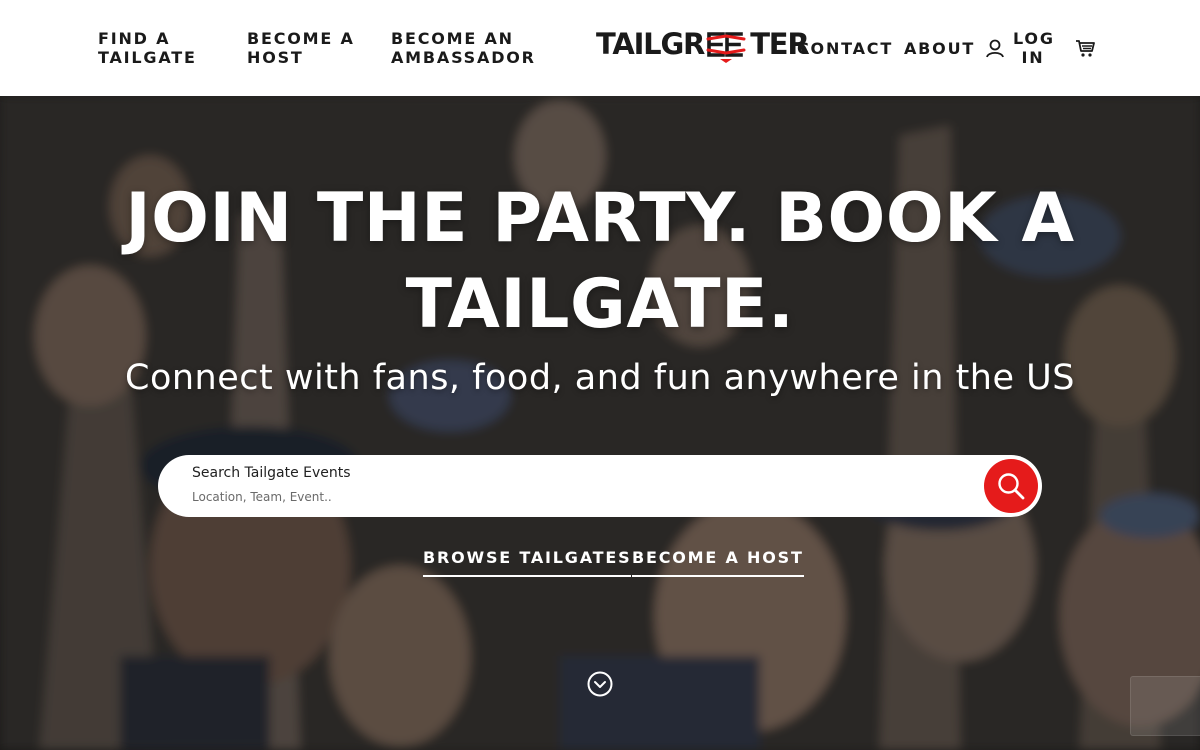  I want to click on nav-find-tailgate: FIND A TAILGATE, so click(158, 48).